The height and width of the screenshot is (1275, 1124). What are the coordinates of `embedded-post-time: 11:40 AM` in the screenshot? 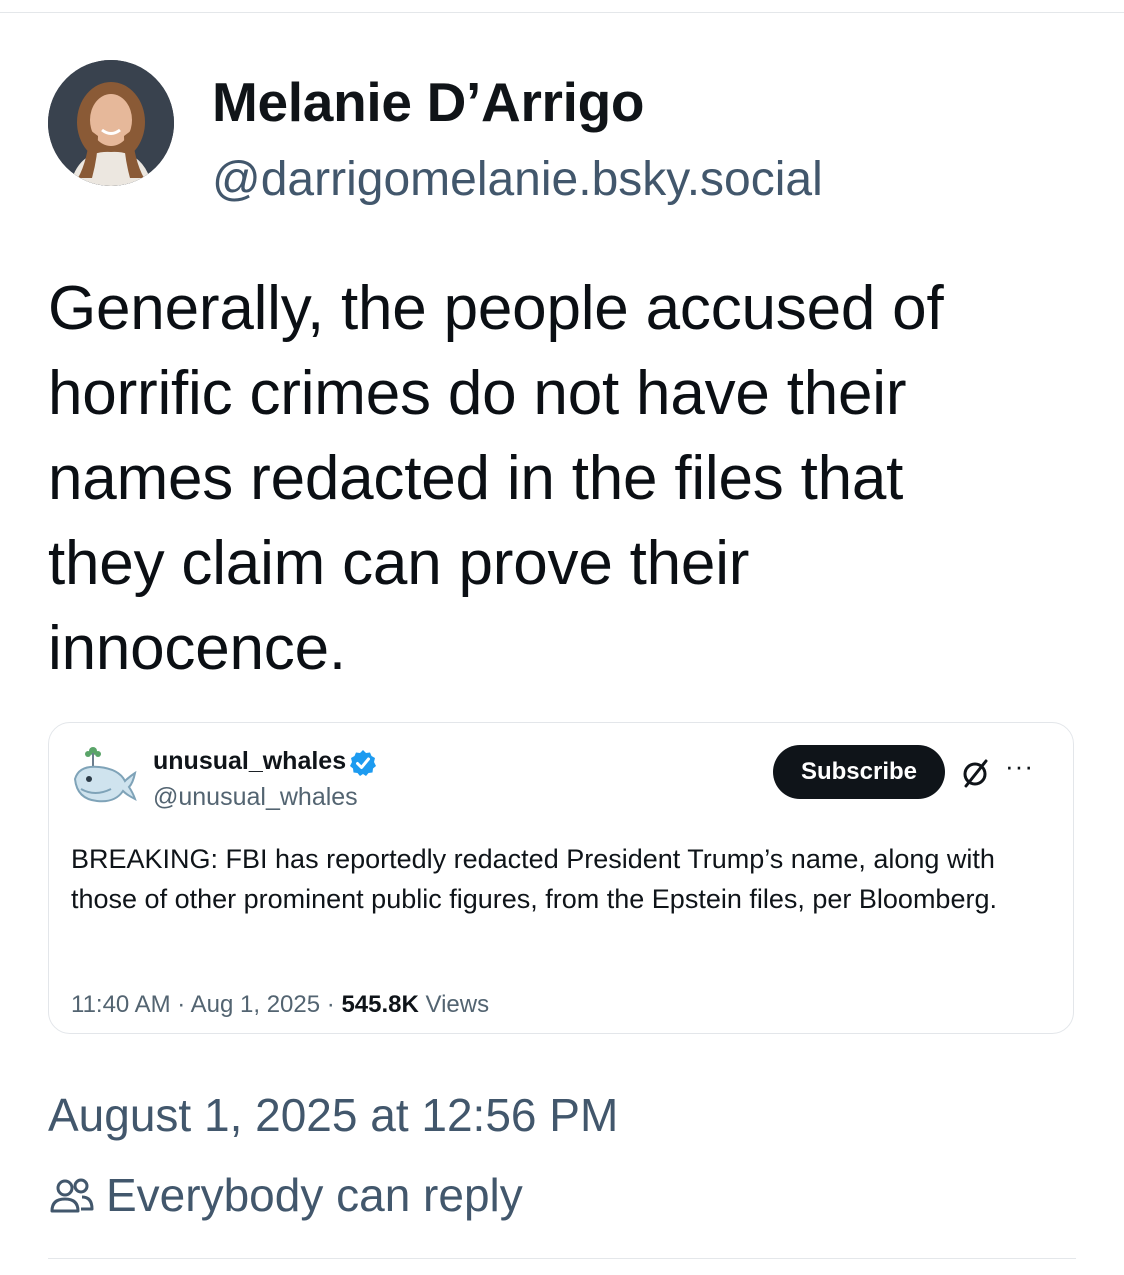 It's located at (121, 1004).